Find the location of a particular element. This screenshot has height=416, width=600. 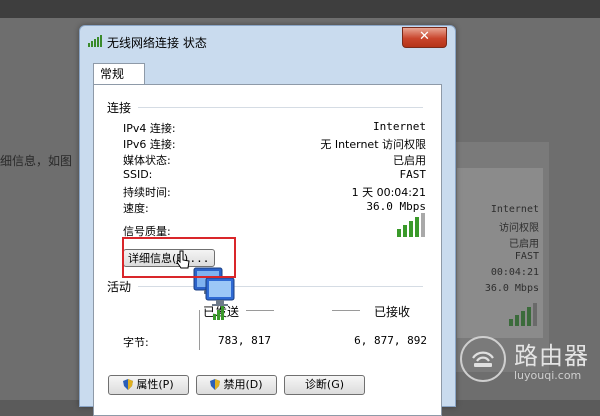

background-window-line: 36.0 Mbps is located at coordinates (511, 288).